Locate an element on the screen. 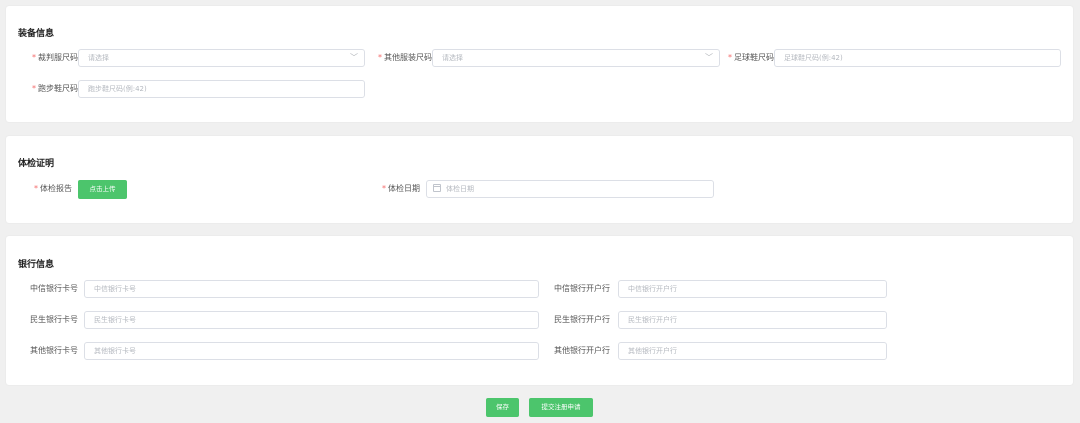 This screenshot has width=1080, height=423. medical-date-picker: 体检日期 is located at coordinates (570, 189).